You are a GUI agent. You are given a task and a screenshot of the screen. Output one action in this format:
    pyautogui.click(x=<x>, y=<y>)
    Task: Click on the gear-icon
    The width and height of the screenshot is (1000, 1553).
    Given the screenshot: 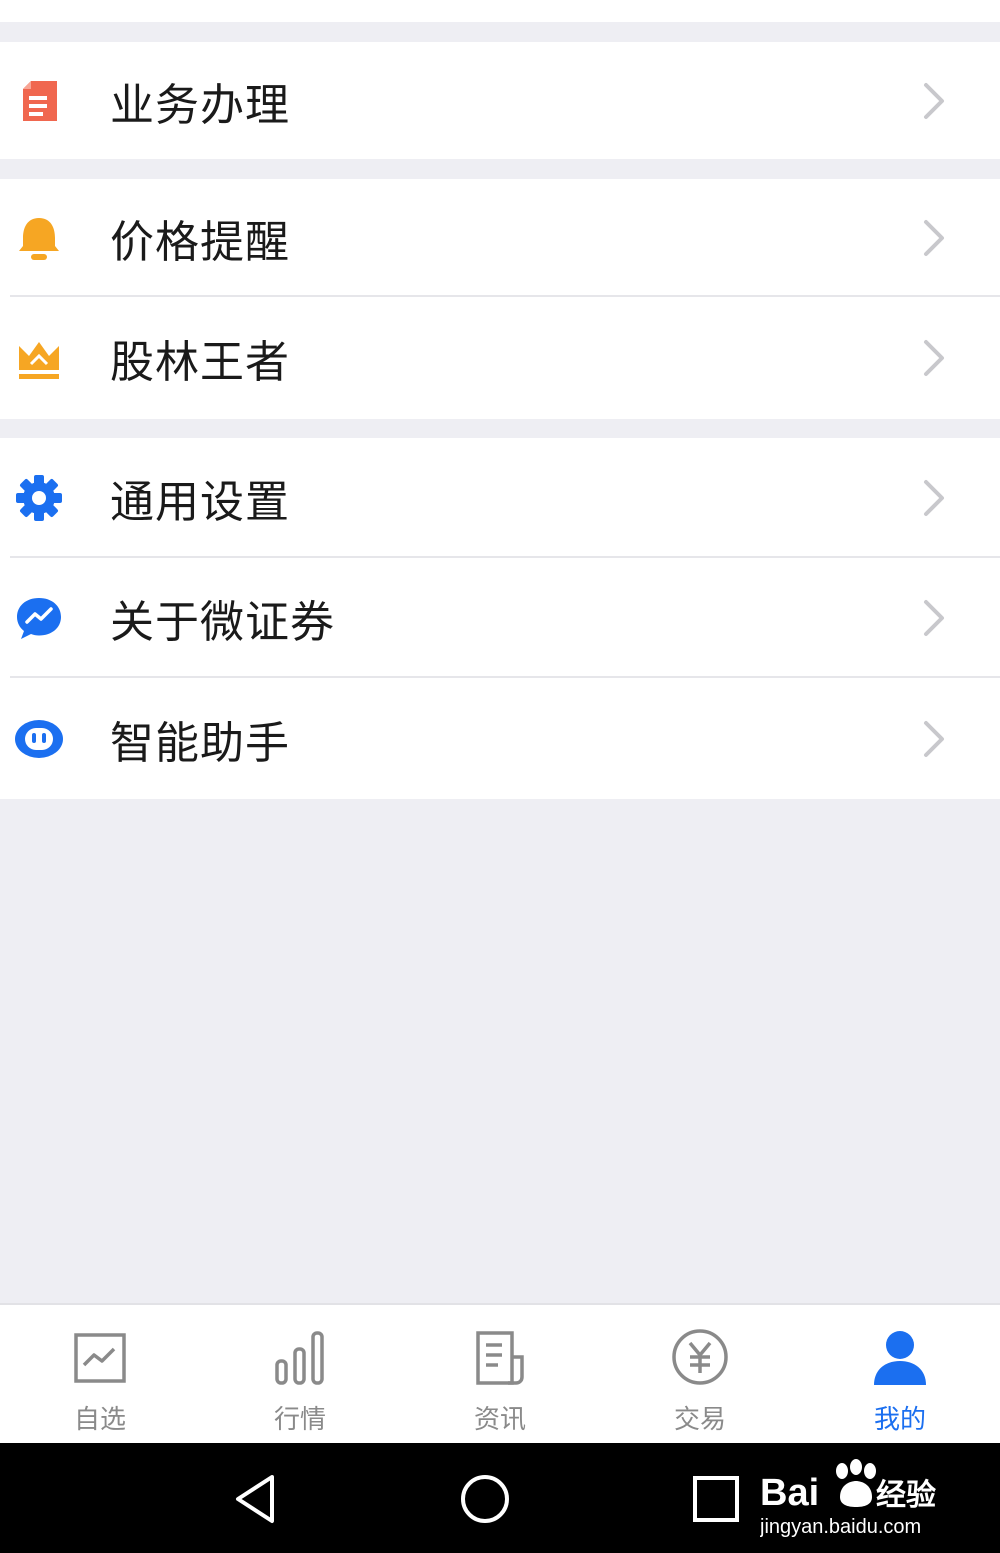 What is the action you would take?
    pyautogui.click(x=39, y=498)
    